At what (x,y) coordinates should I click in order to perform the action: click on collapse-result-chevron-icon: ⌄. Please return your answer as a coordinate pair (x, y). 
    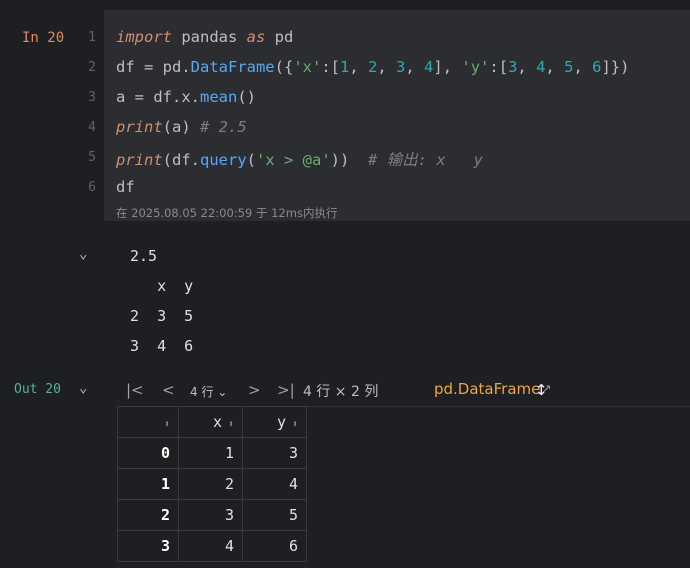
    Looking at the image, I should click on (83, 388).